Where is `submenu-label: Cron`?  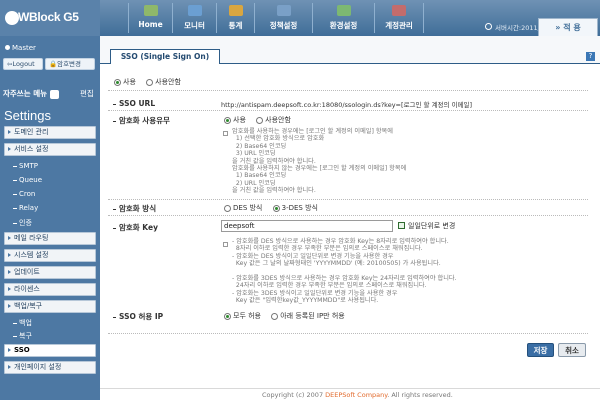
submenu-label: Cron is located at coordinates (27, 194).